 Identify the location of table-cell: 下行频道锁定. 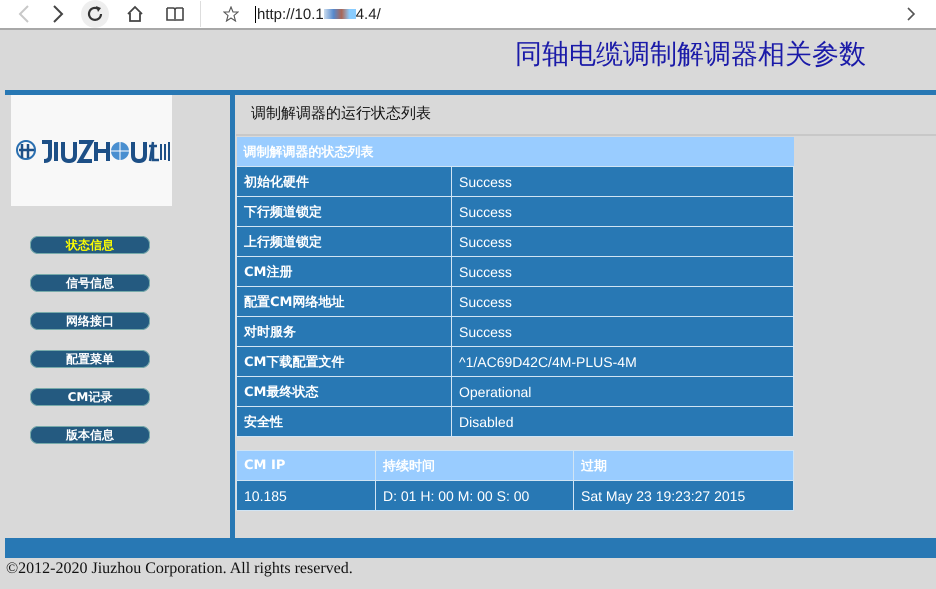
(344, 211).